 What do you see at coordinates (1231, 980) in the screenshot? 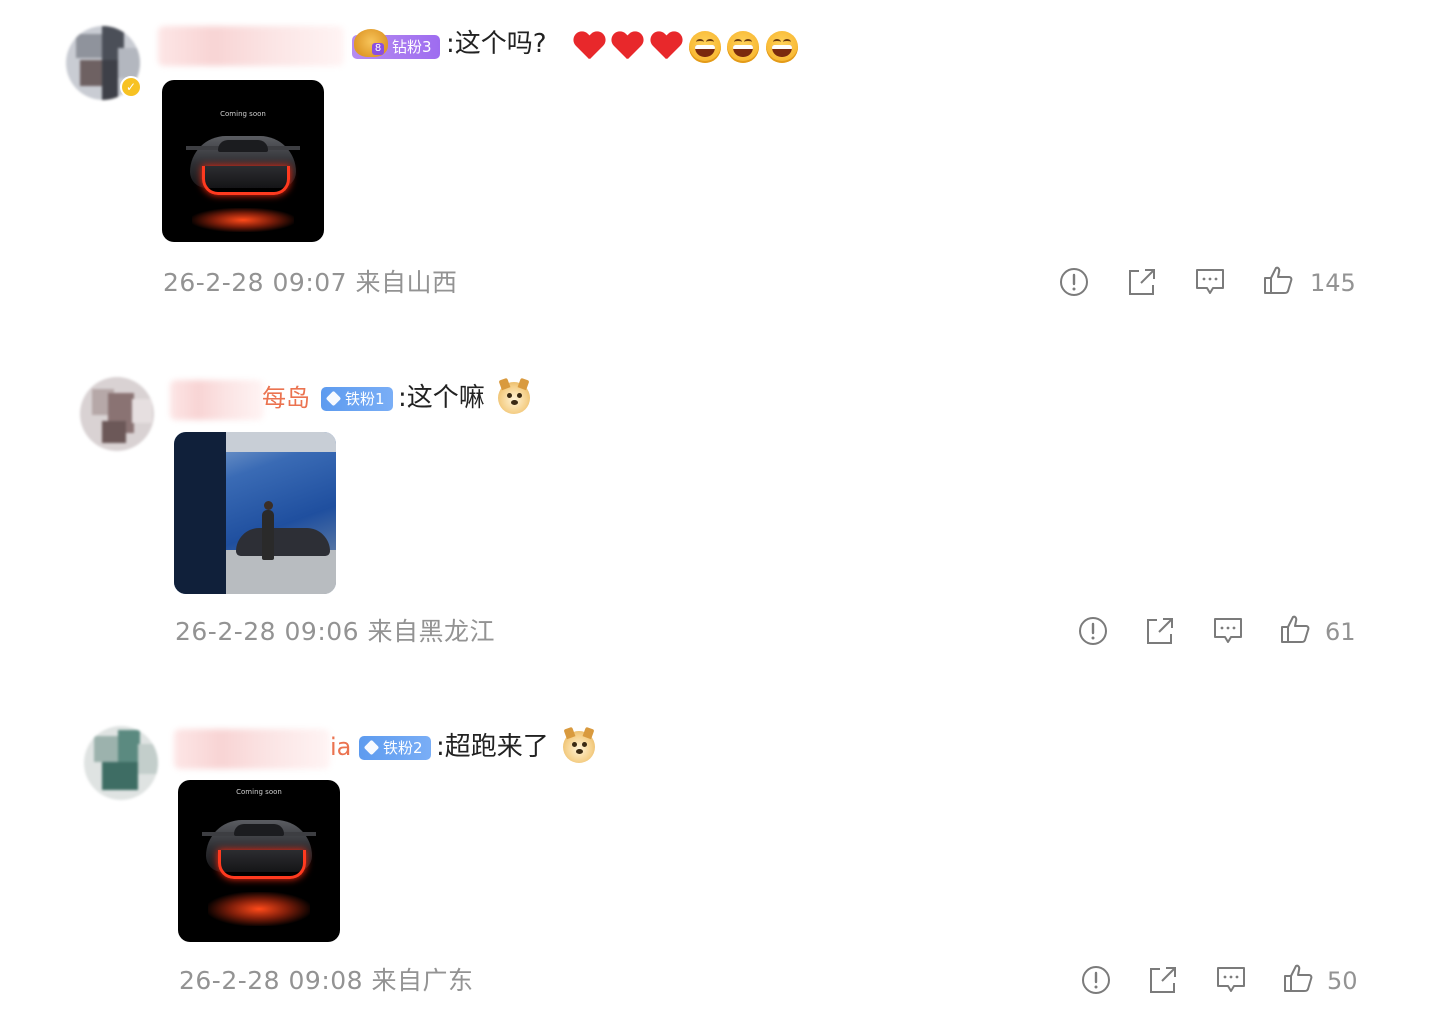
I see `reply-icon` at bounding box center [1231, 980].